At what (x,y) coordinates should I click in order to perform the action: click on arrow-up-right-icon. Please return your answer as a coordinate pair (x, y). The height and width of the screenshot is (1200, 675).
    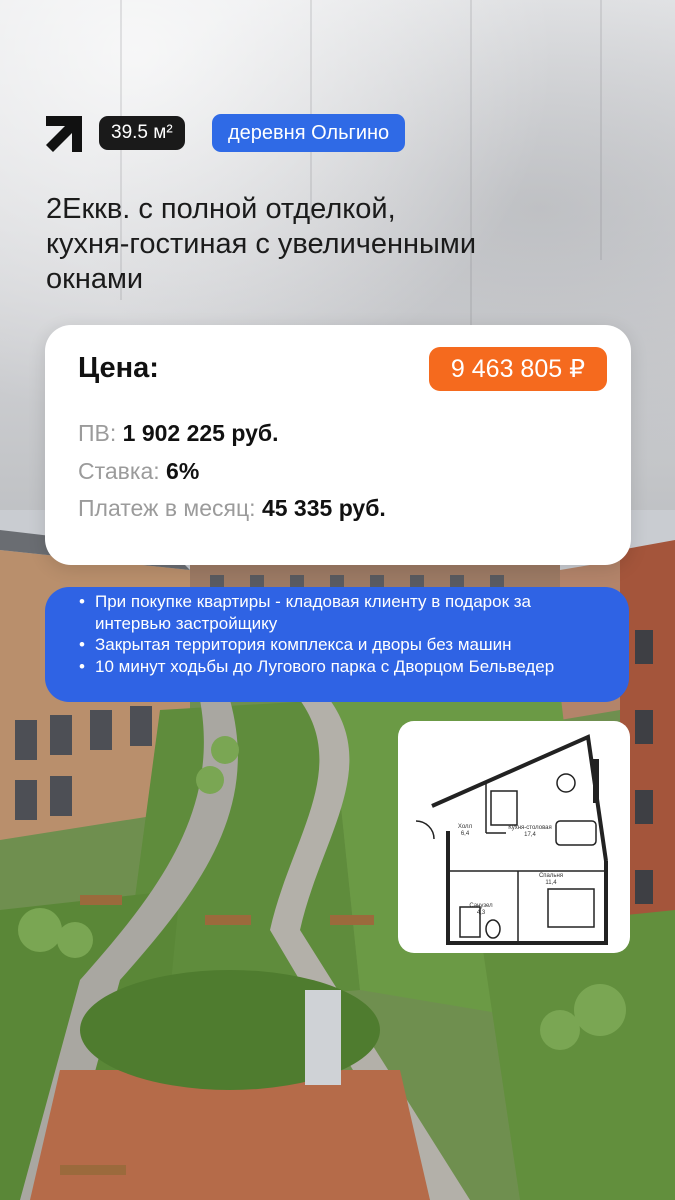
    Looking at the image, I should click on (64, 134).